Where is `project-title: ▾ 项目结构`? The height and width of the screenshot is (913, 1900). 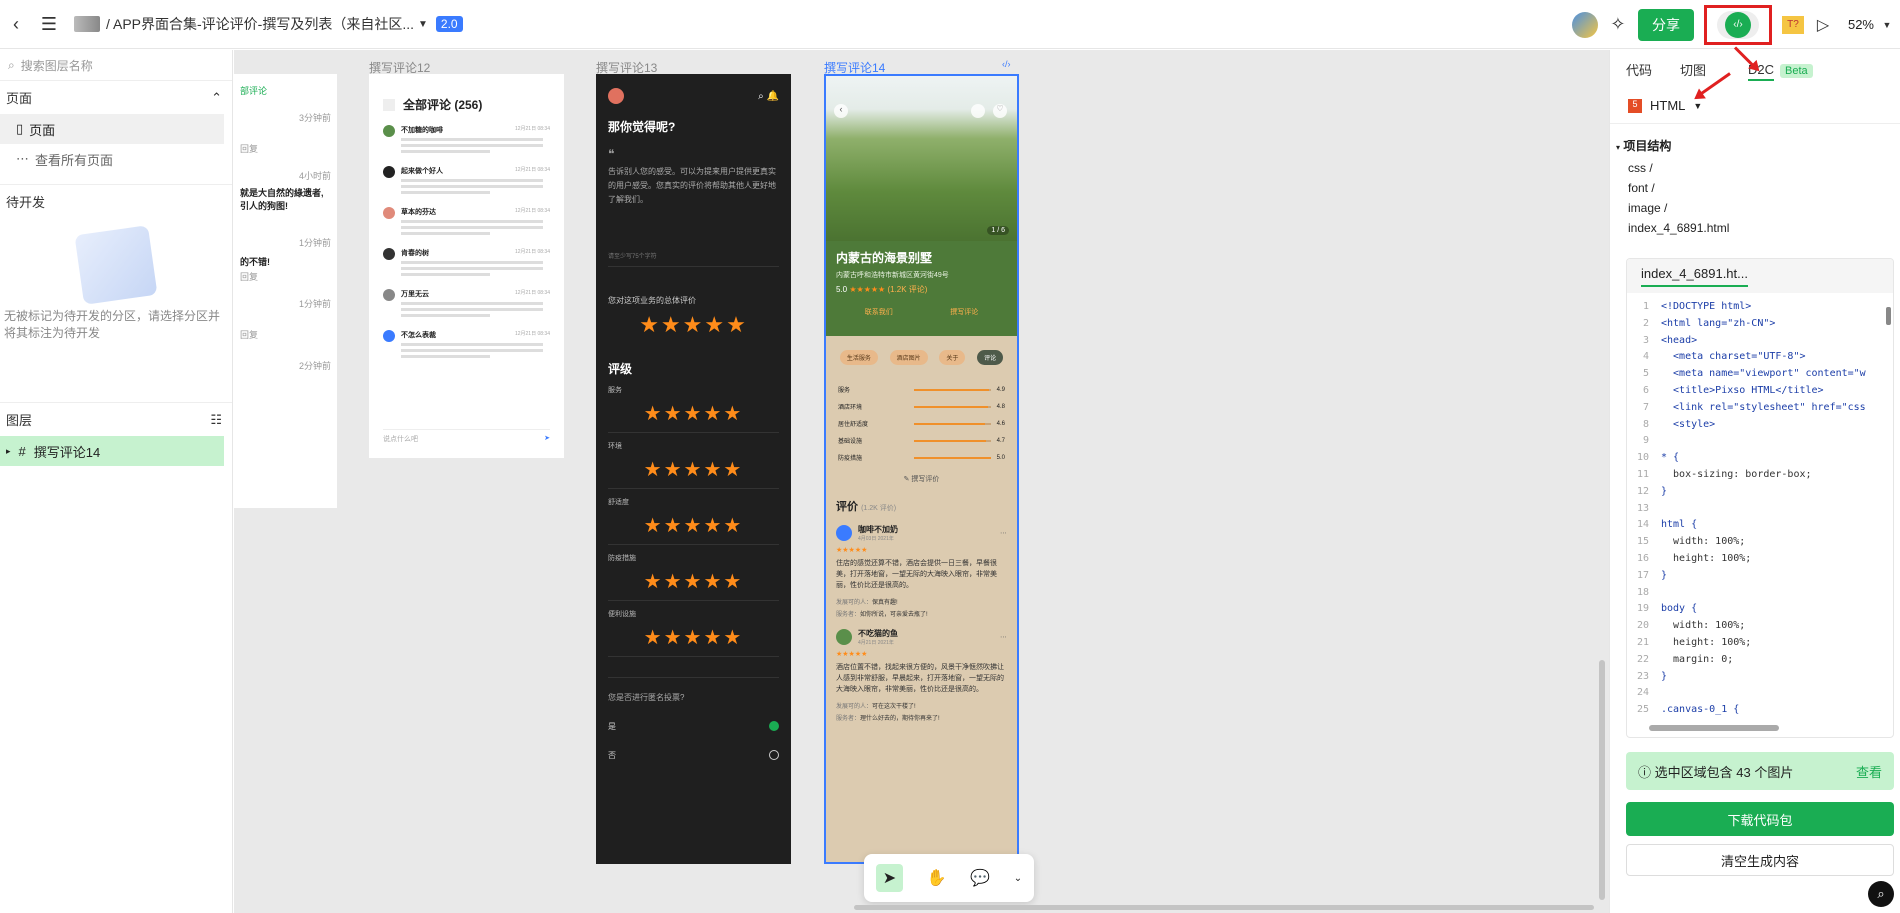
project-title: ▾ 项目结构 is located at coordinates (1758, 147).